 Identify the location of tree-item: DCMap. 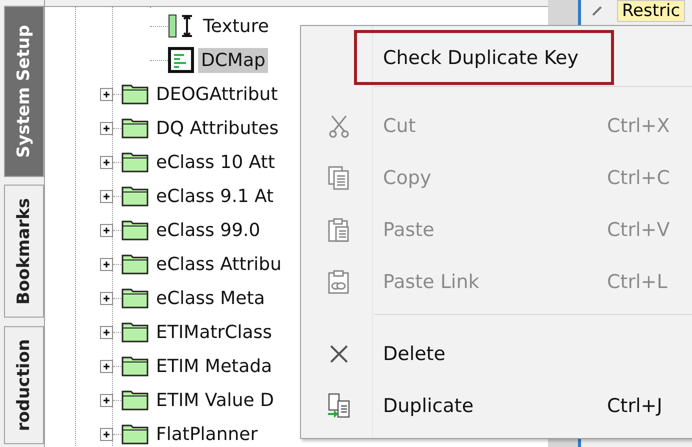
(233, 60).